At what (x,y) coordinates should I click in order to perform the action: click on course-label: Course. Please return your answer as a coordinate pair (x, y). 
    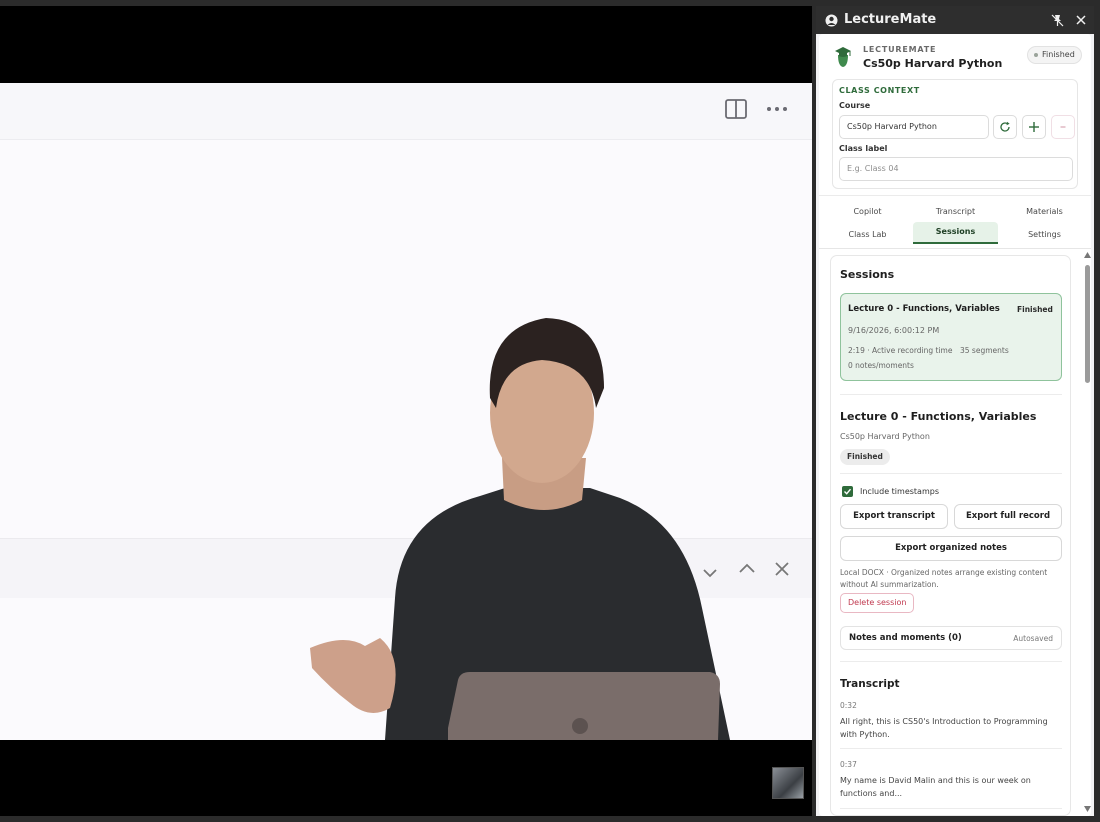
    Looking at the image, I should click on (855, 105).